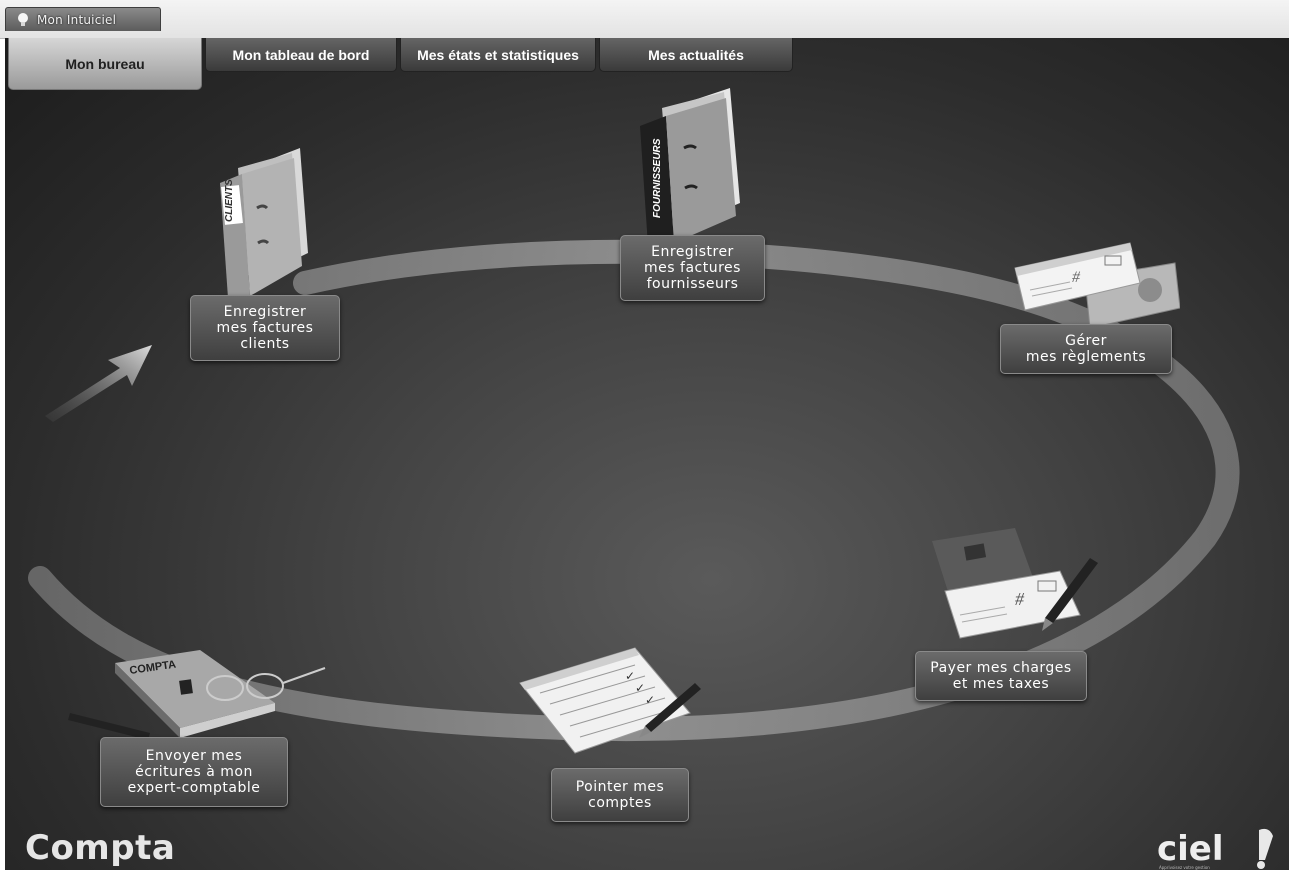  What do you see at coordinates (1086, 349) in the screenshot?
I see `step-label-box: Gérer mes règlements` at bounding box center [1086, 349].